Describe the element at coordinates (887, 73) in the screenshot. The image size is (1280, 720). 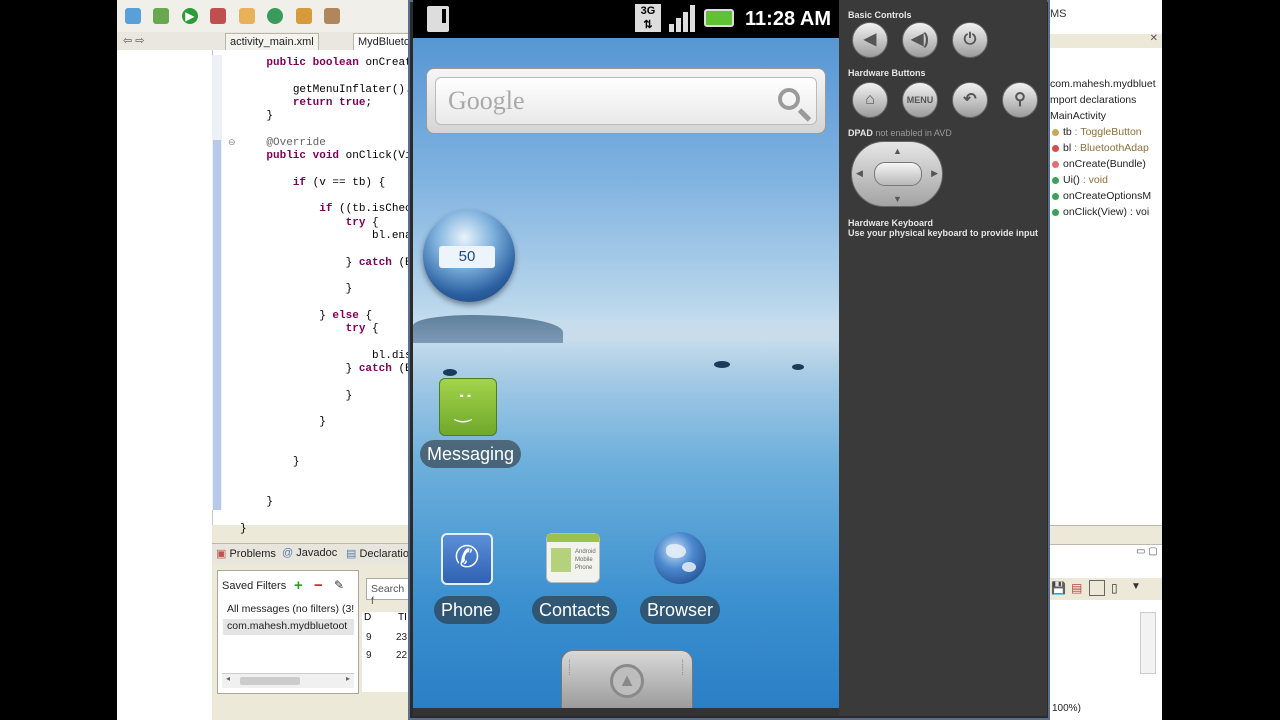
I see `hardware-buttons-title: Hardware Buttons` at that location.